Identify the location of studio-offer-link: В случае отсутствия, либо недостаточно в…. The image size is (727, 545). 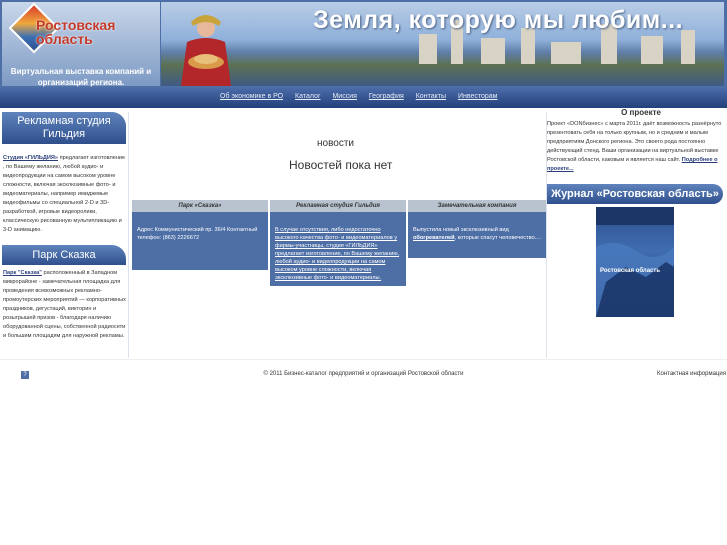
(337, 254).